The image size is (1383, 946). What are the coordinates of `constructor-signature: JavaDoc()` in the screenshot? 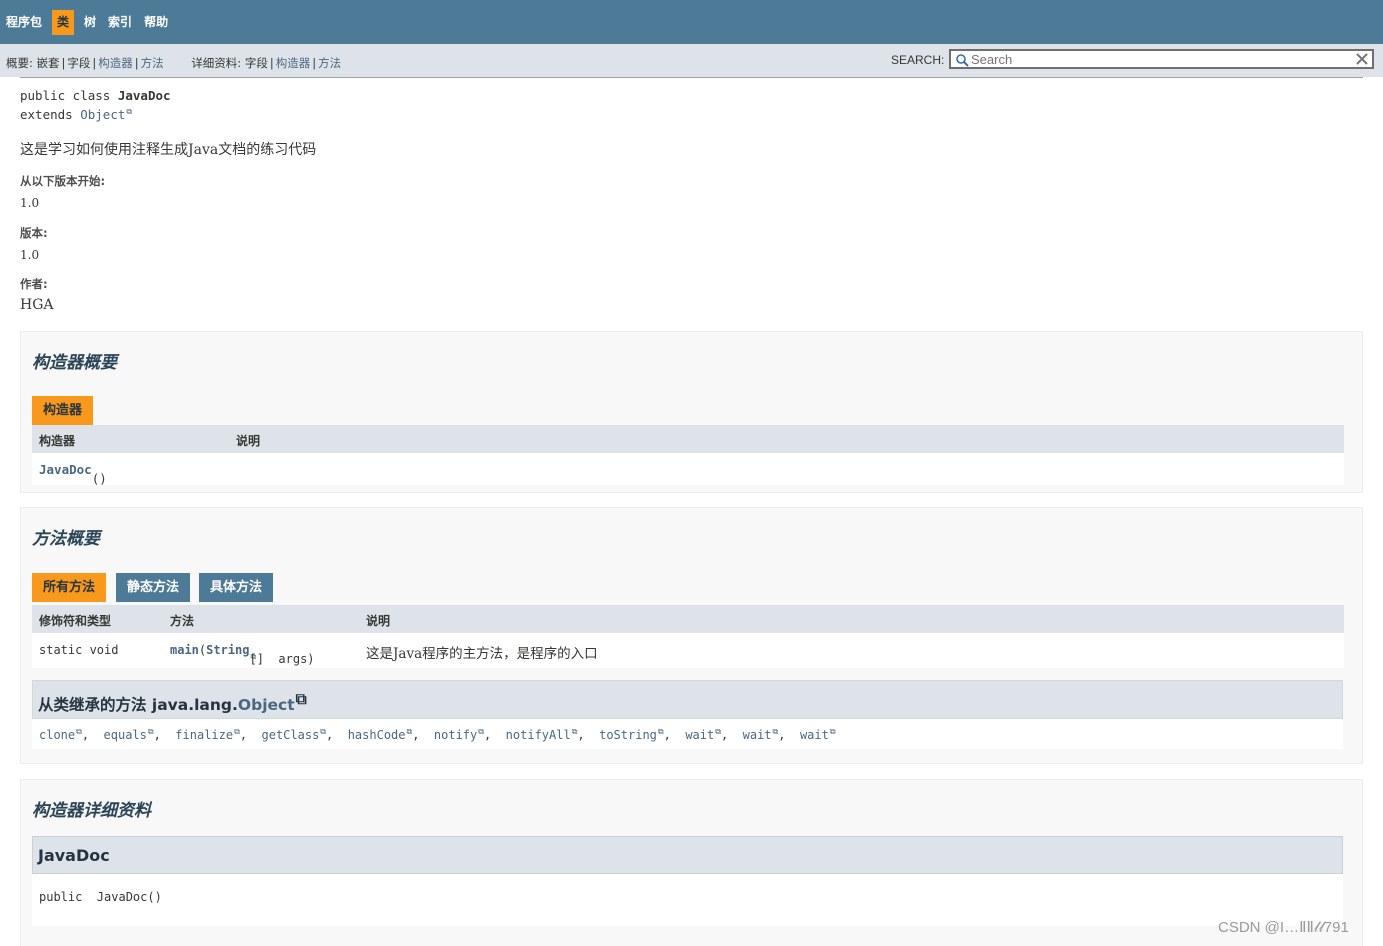 It's located at (73, 474).